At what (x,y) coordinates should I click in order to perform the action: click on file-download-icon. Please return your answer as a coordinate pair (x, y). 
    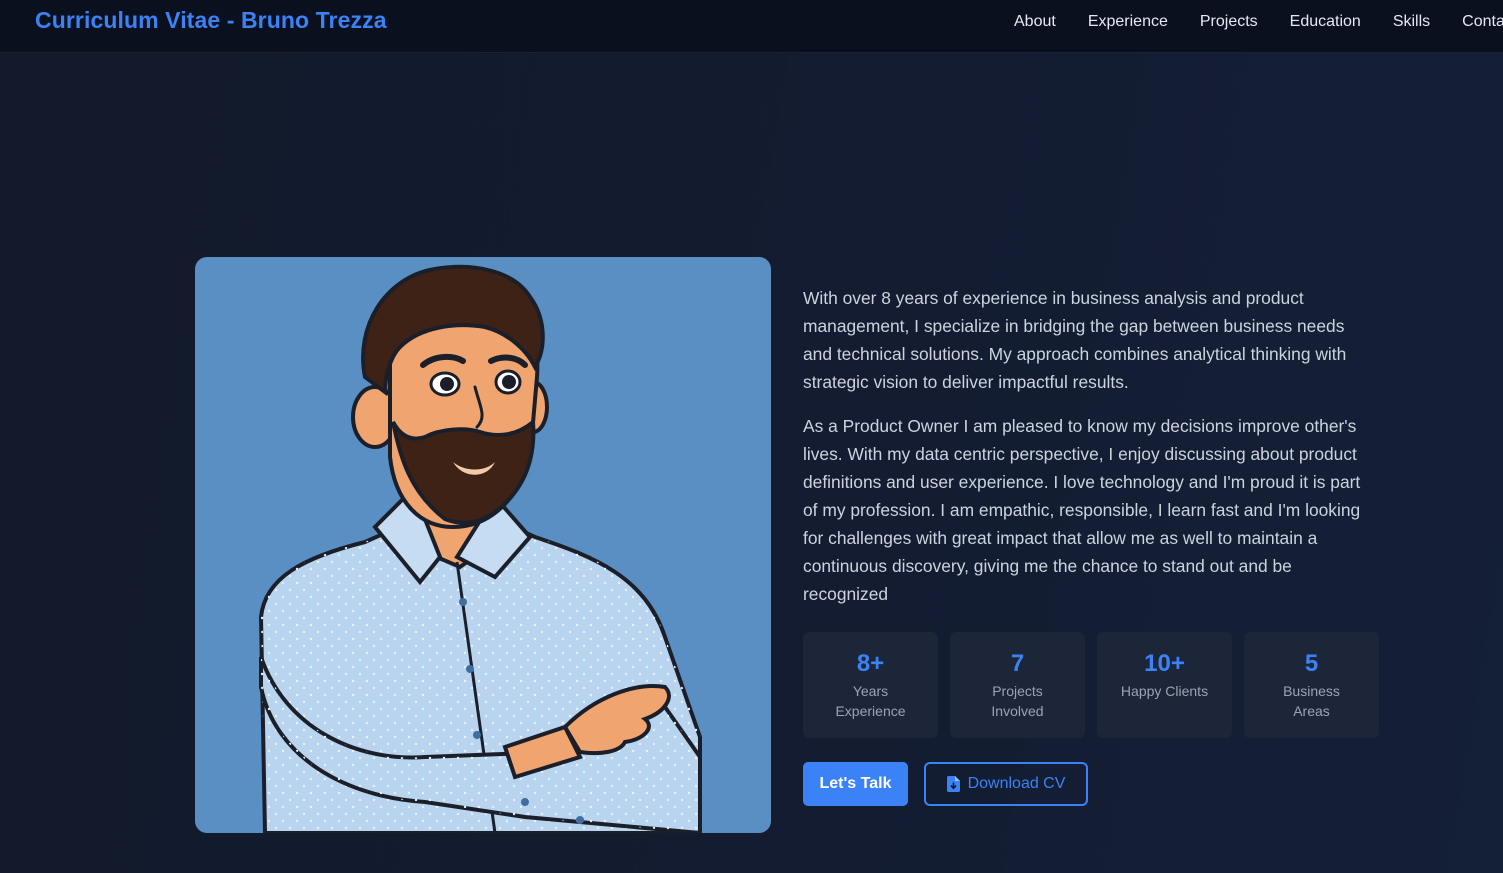
    Looking at the image, I should click on (953, 784).